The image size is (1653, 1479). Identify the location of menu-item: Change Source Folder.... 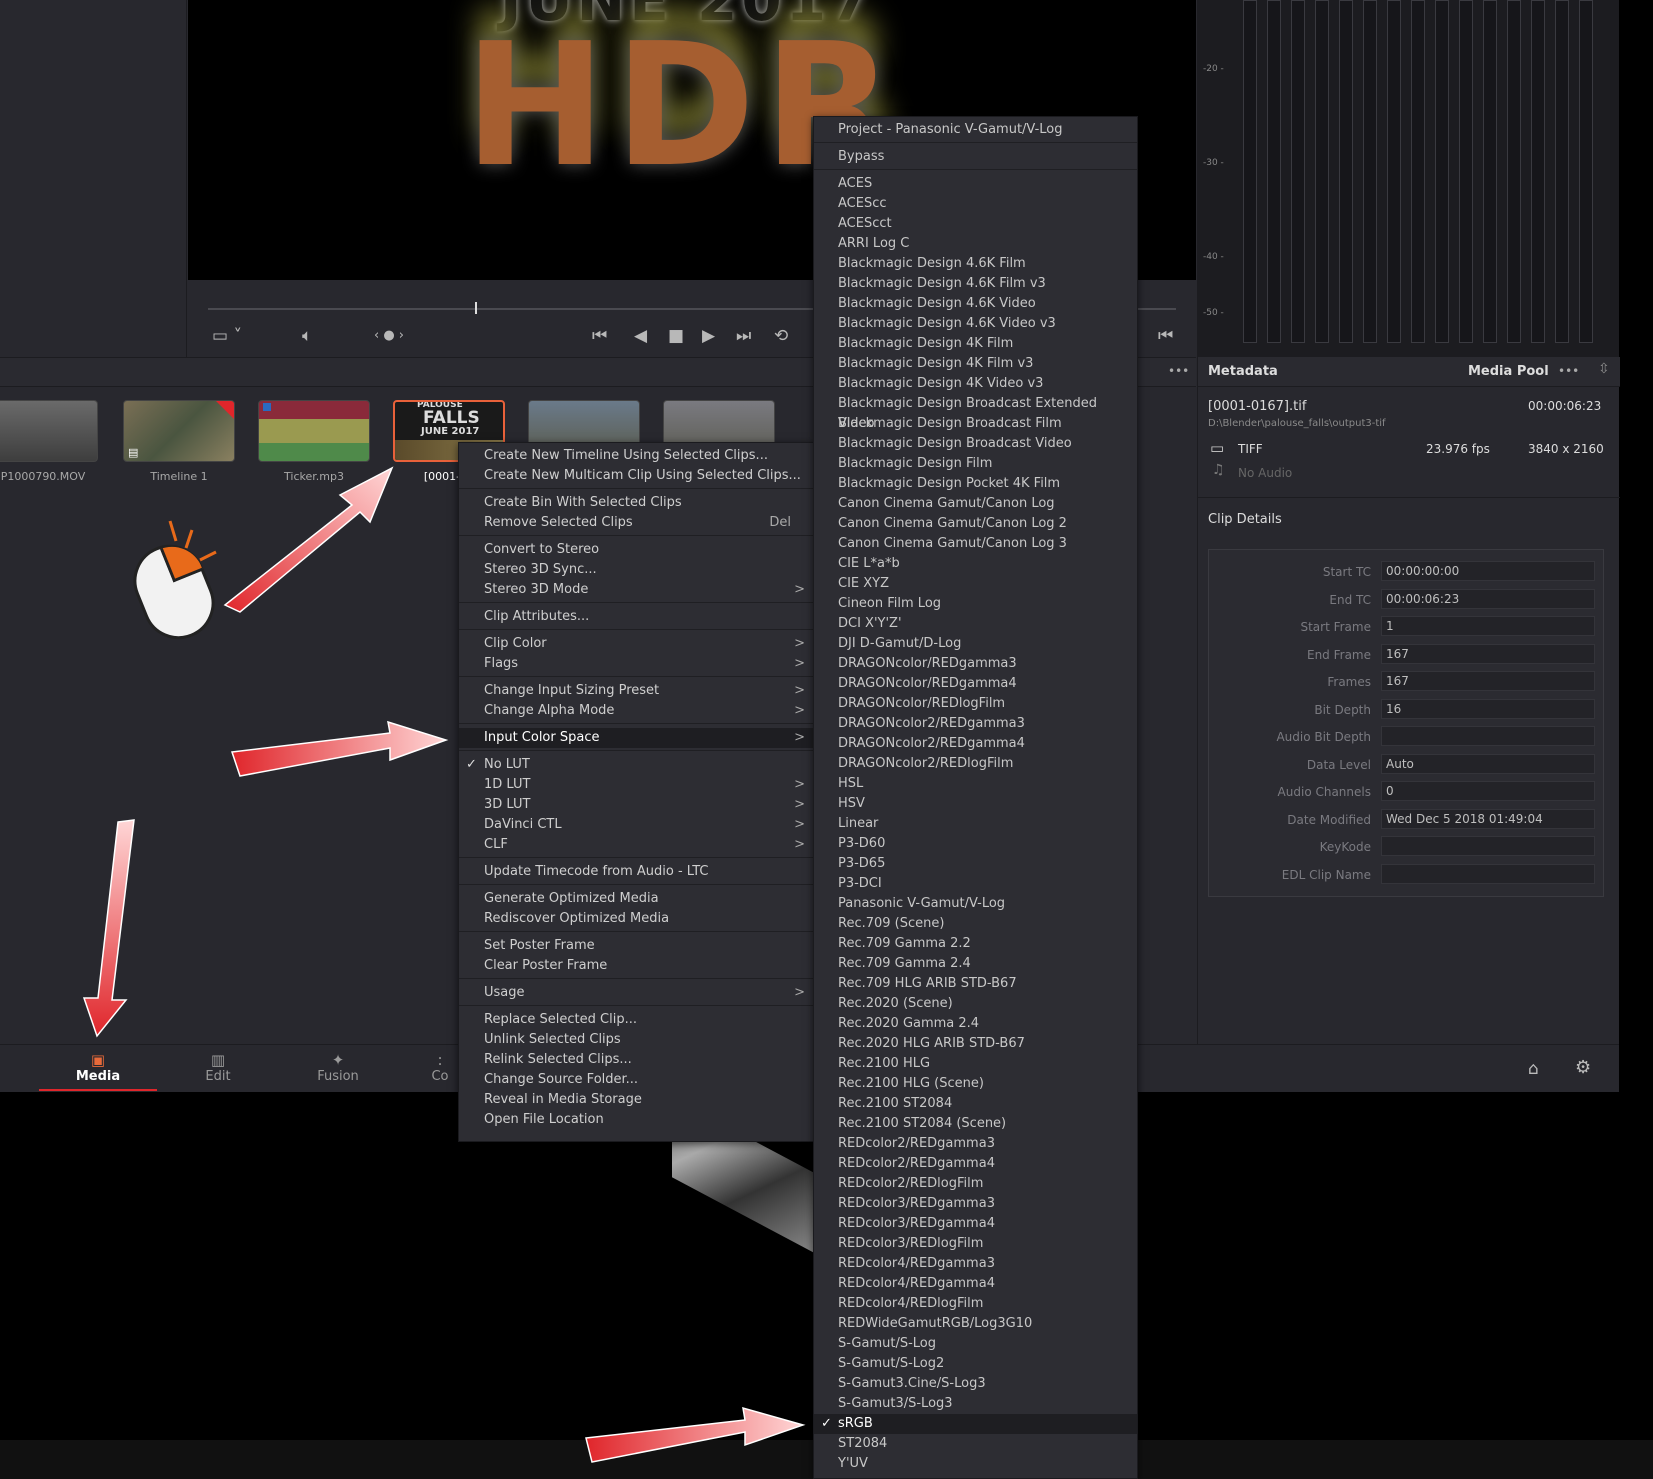
(636, 1080).